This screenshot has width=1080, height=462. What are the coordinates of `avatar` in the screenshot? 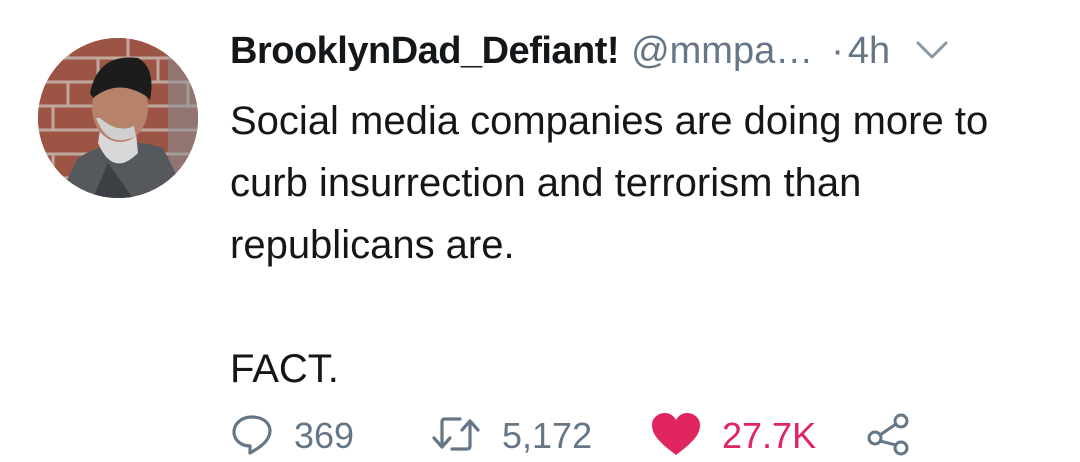 It's located at (118, 118).